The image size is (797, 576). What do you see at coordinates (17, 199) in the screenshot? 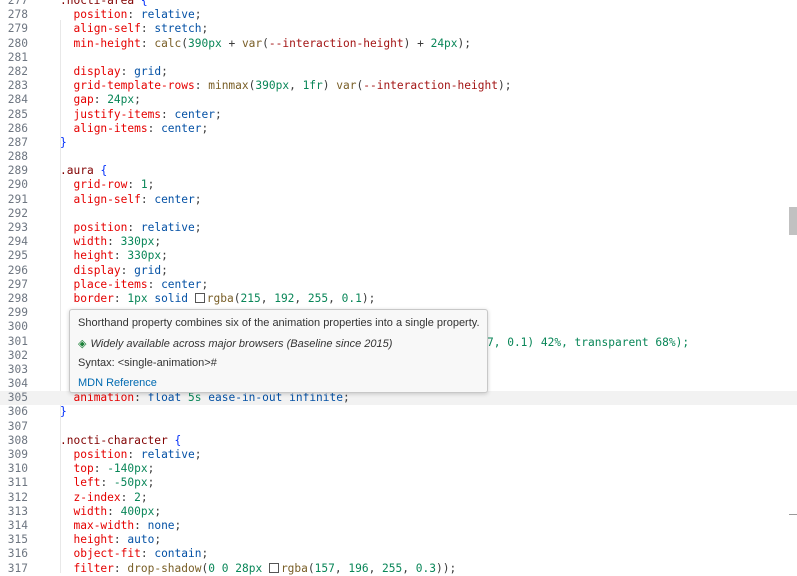
I see `line-number: 291` at bounding box center [17, 199].